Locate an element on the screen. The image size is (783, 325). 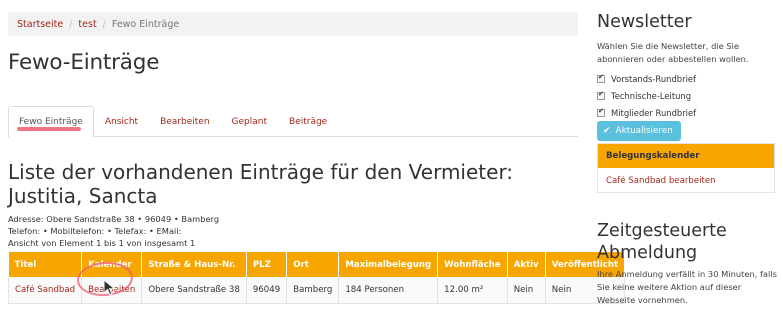
cell-aktiv: Nein is located at coordinates (526, 290).